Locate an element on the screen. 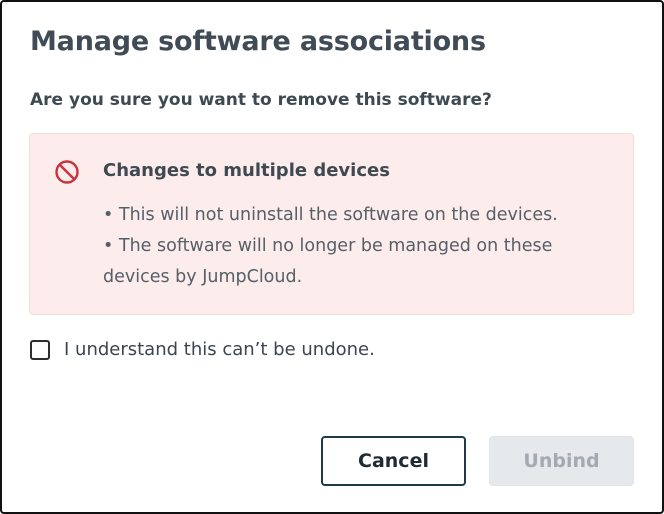 The height and width of the screenshot is (514, 664). alert-title: Changes to multiple devices is located at coordinates (246, 170).